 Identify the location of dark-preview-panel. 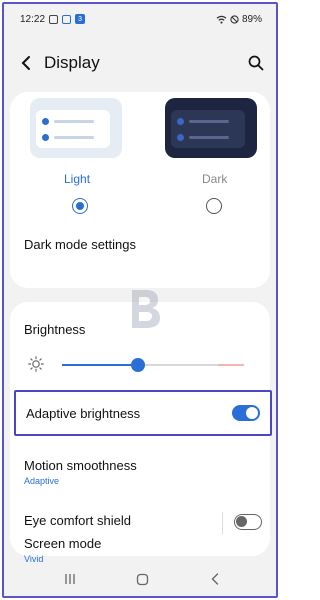
(208, 129).